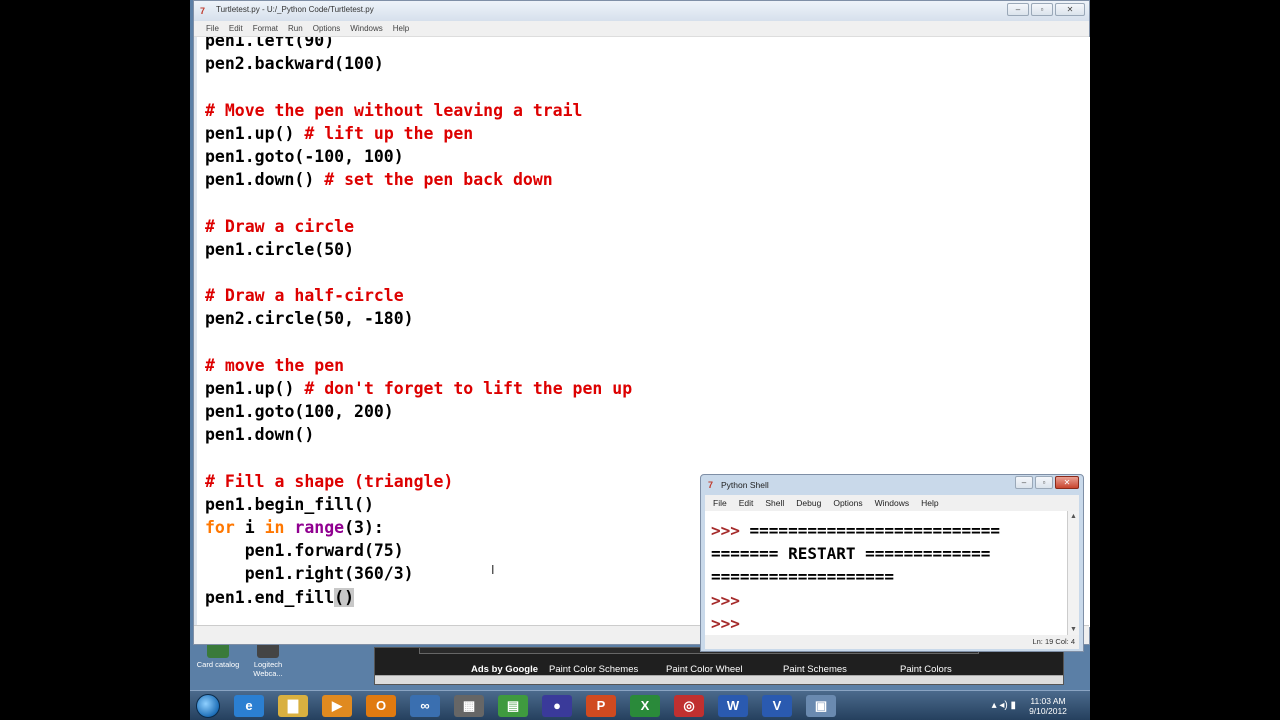  What do you see at coordinates (418, 44) in the screenshot?
I see `code-line: pen1.left(90)` at bounding box center [418, 44].